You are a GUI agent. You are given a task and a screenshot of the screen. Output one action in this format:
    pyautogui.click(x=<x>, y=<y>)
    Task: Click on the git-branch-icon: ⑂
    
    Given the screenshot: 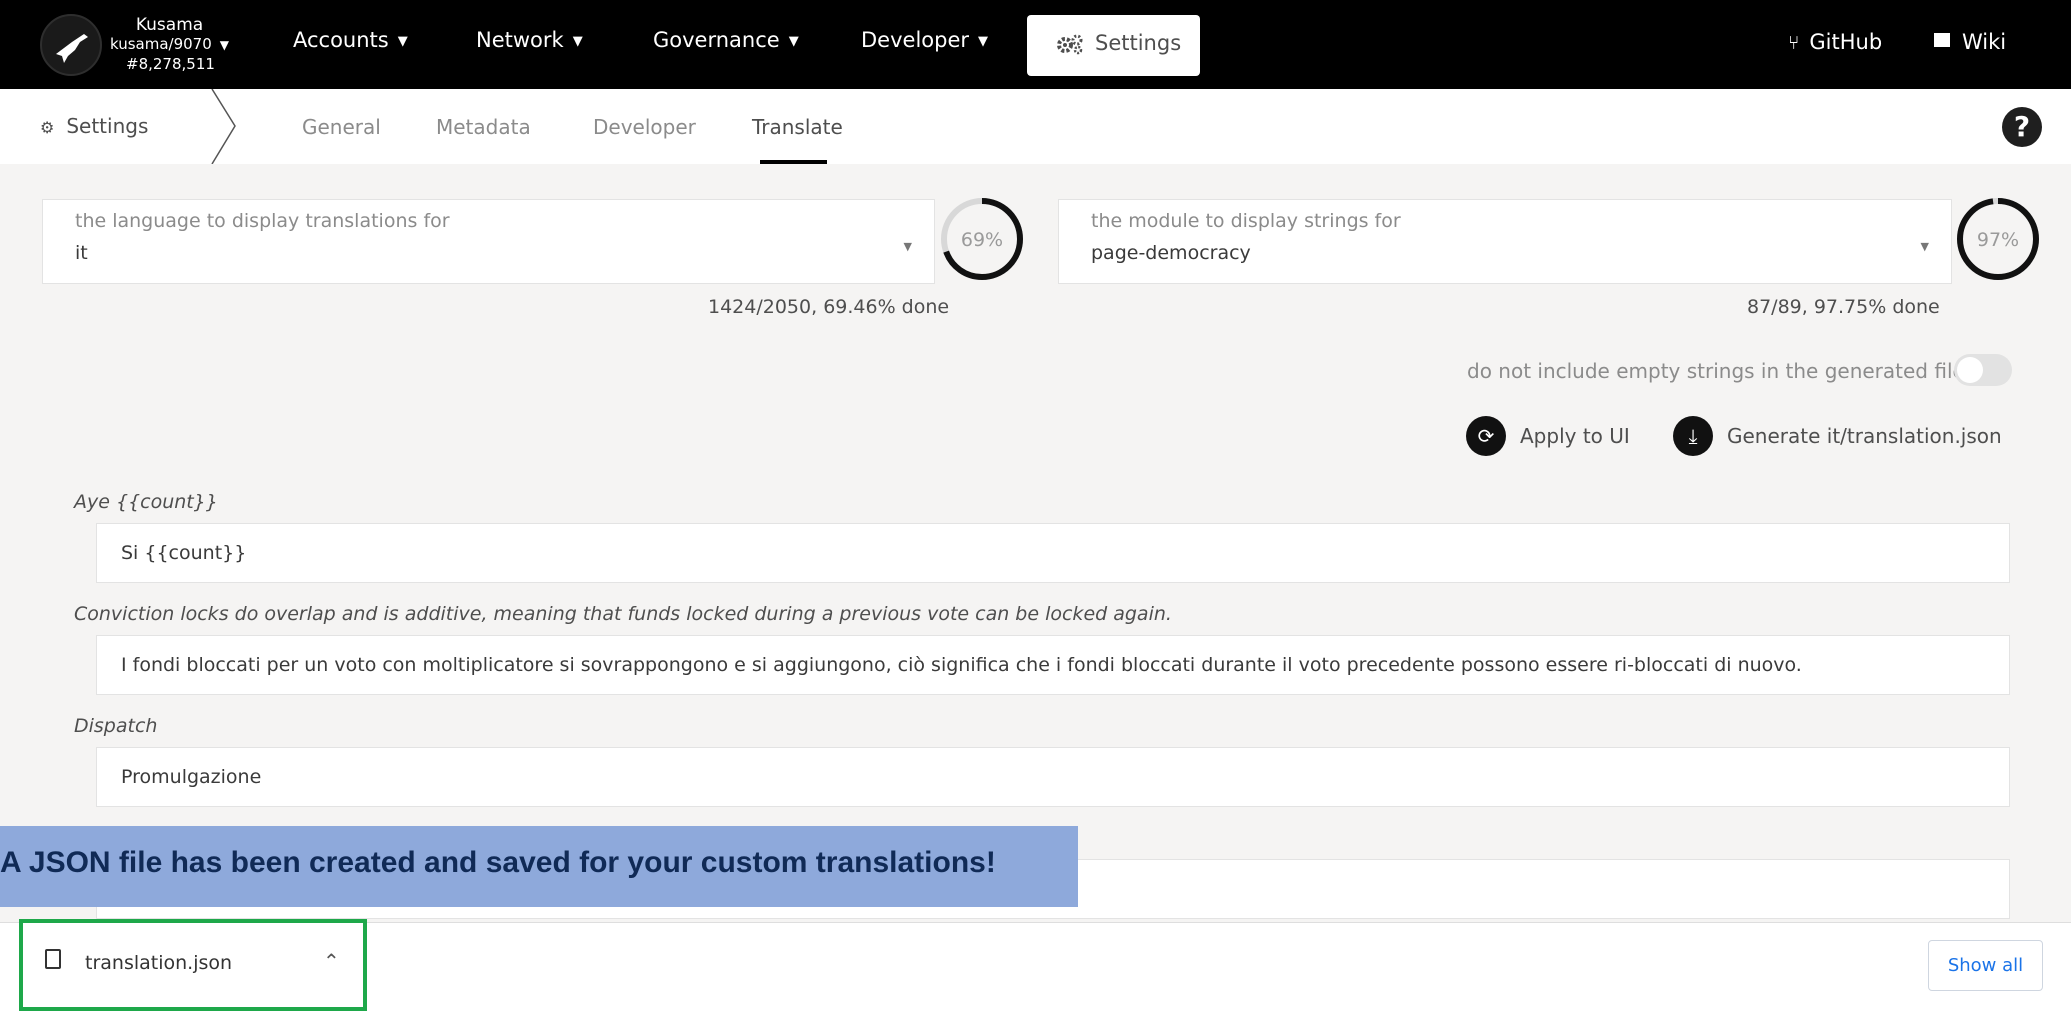 What is the action you would take?
    pyautogui.click(x=1794, y=43)
    